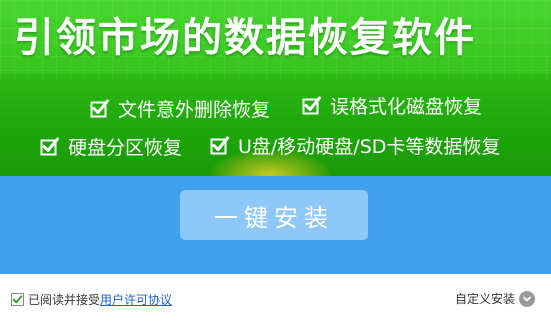 Image resolution: width=551 pixels, height=326 pixels. I want to click on banner-headline: 引领市场的数据恢复软件, so click(245, 38).